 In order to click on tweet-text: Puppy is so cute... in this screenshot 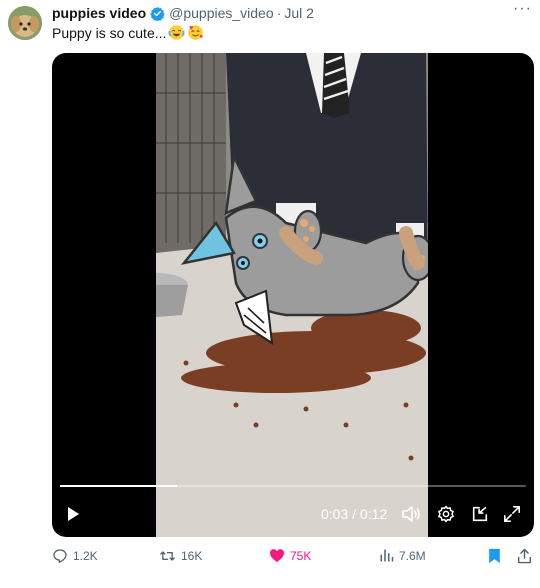, I will do `click(109, 32)`.